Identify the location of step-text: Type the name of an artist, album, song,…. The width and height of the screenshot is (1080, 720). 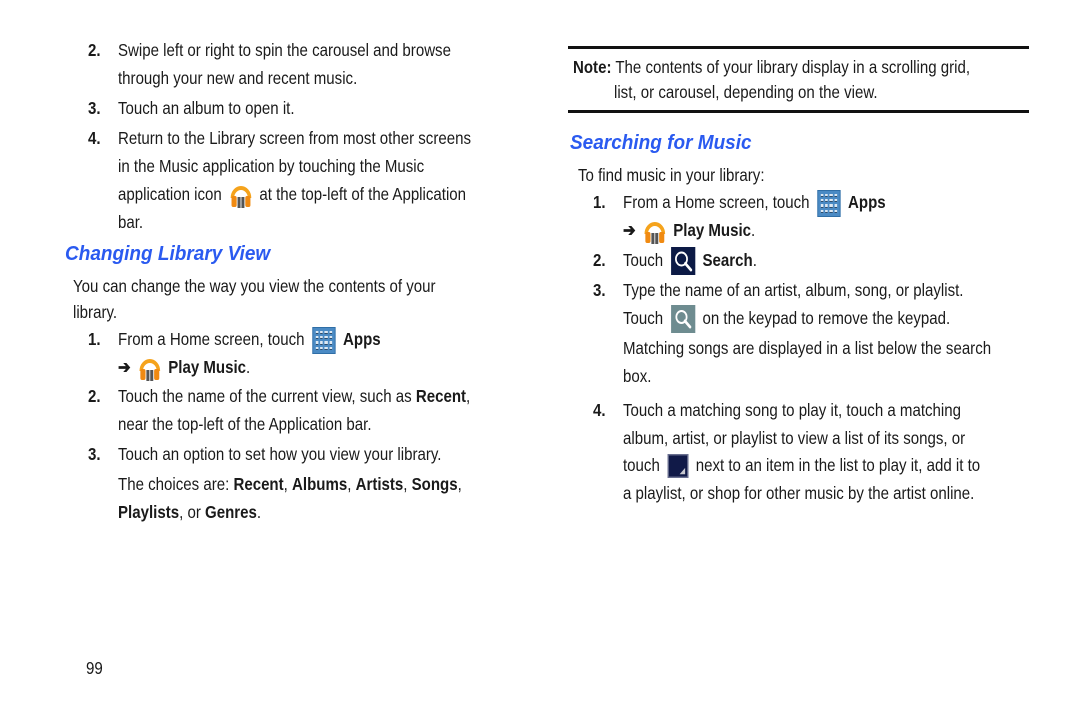
(793, 290).